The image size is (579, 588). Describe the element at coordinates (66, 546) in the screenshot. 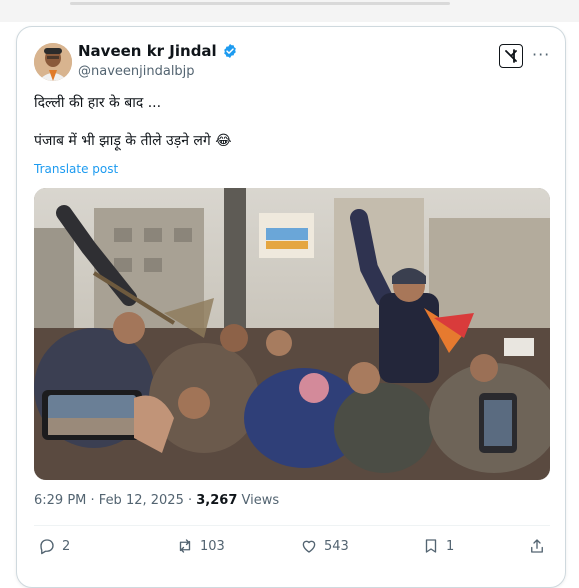

I see `reply-count: 2` at that location.